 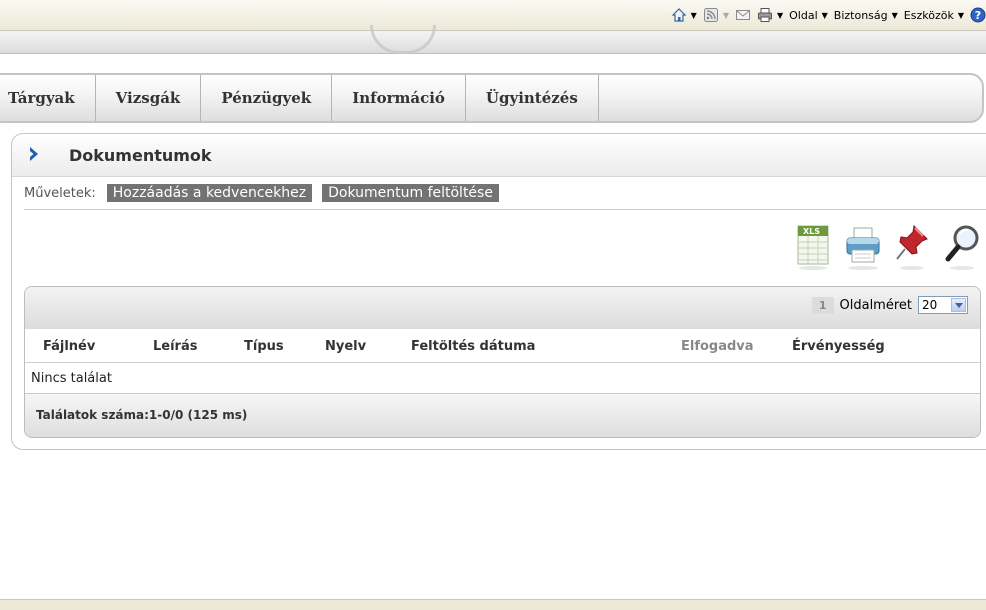 I want to click on tools-menu-label: Eszközök, so click(x=928, y=15).